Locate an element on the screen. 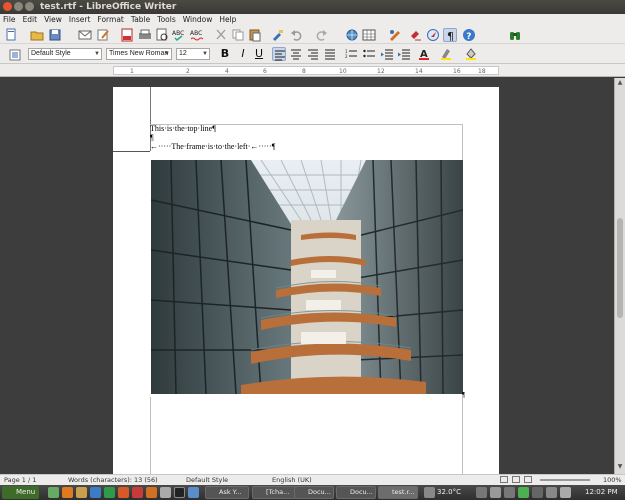 The width and height of the screenshot is (625, 500). window-title: test.rtf - LibreOffice Writer is located at coordinates (108, 7).